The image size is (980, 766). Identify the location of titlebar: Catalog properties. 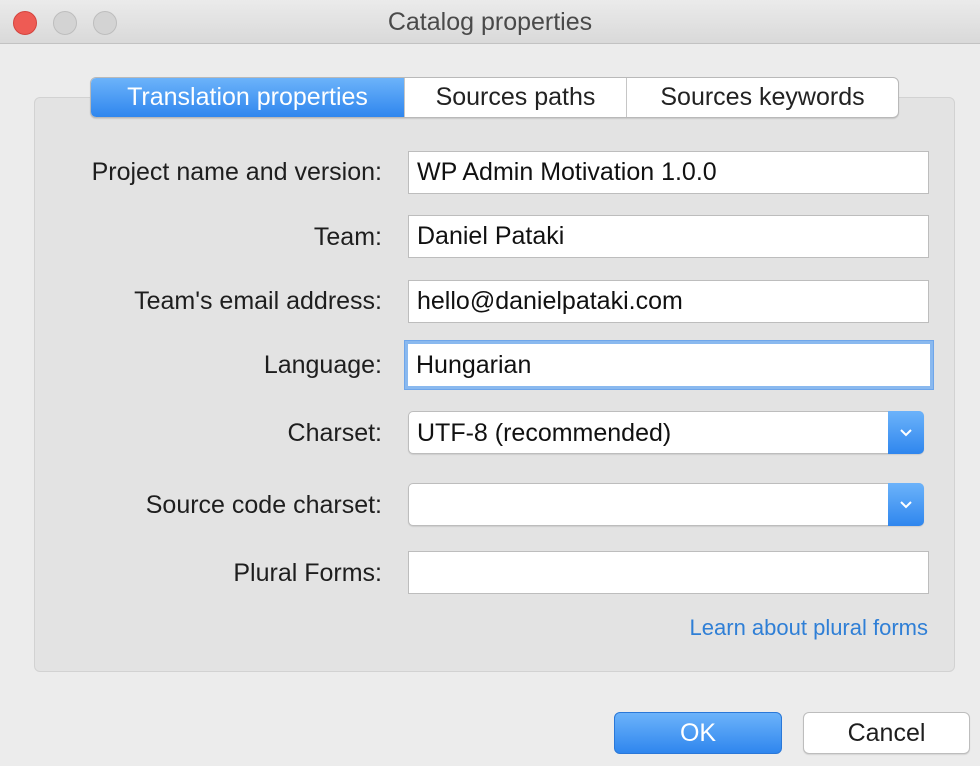
(490, 22).